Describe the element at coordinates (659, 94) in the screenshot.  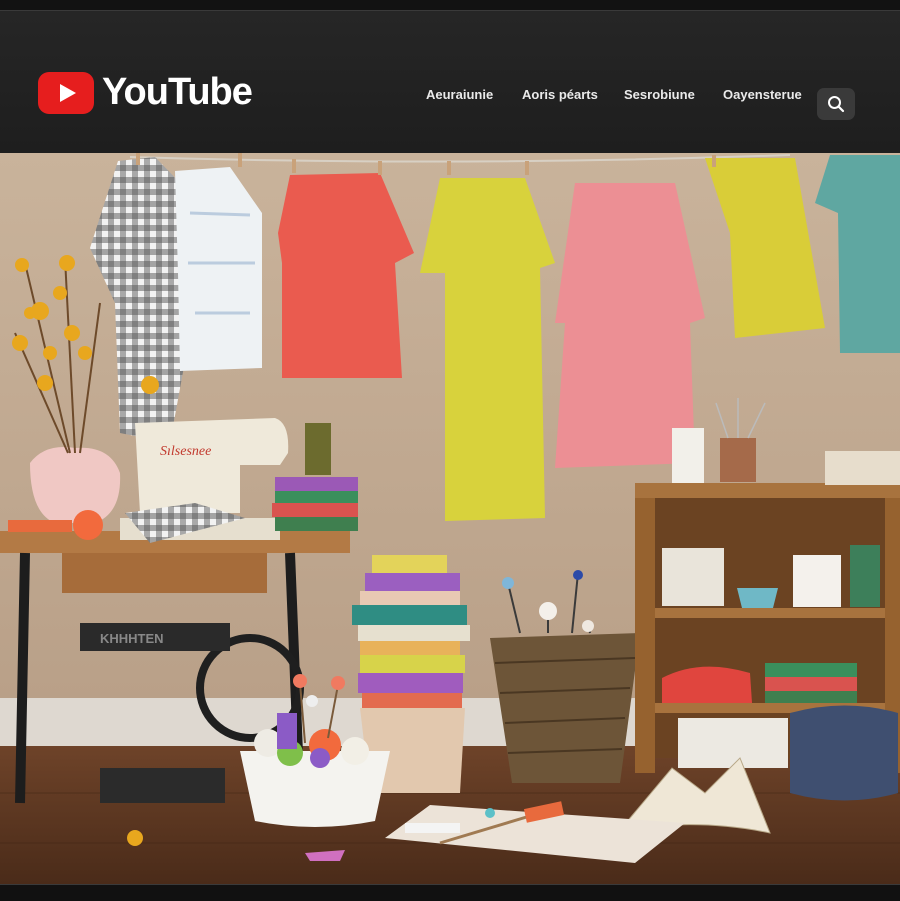
I see `nav-item-3: Sesrobiune` at that location.